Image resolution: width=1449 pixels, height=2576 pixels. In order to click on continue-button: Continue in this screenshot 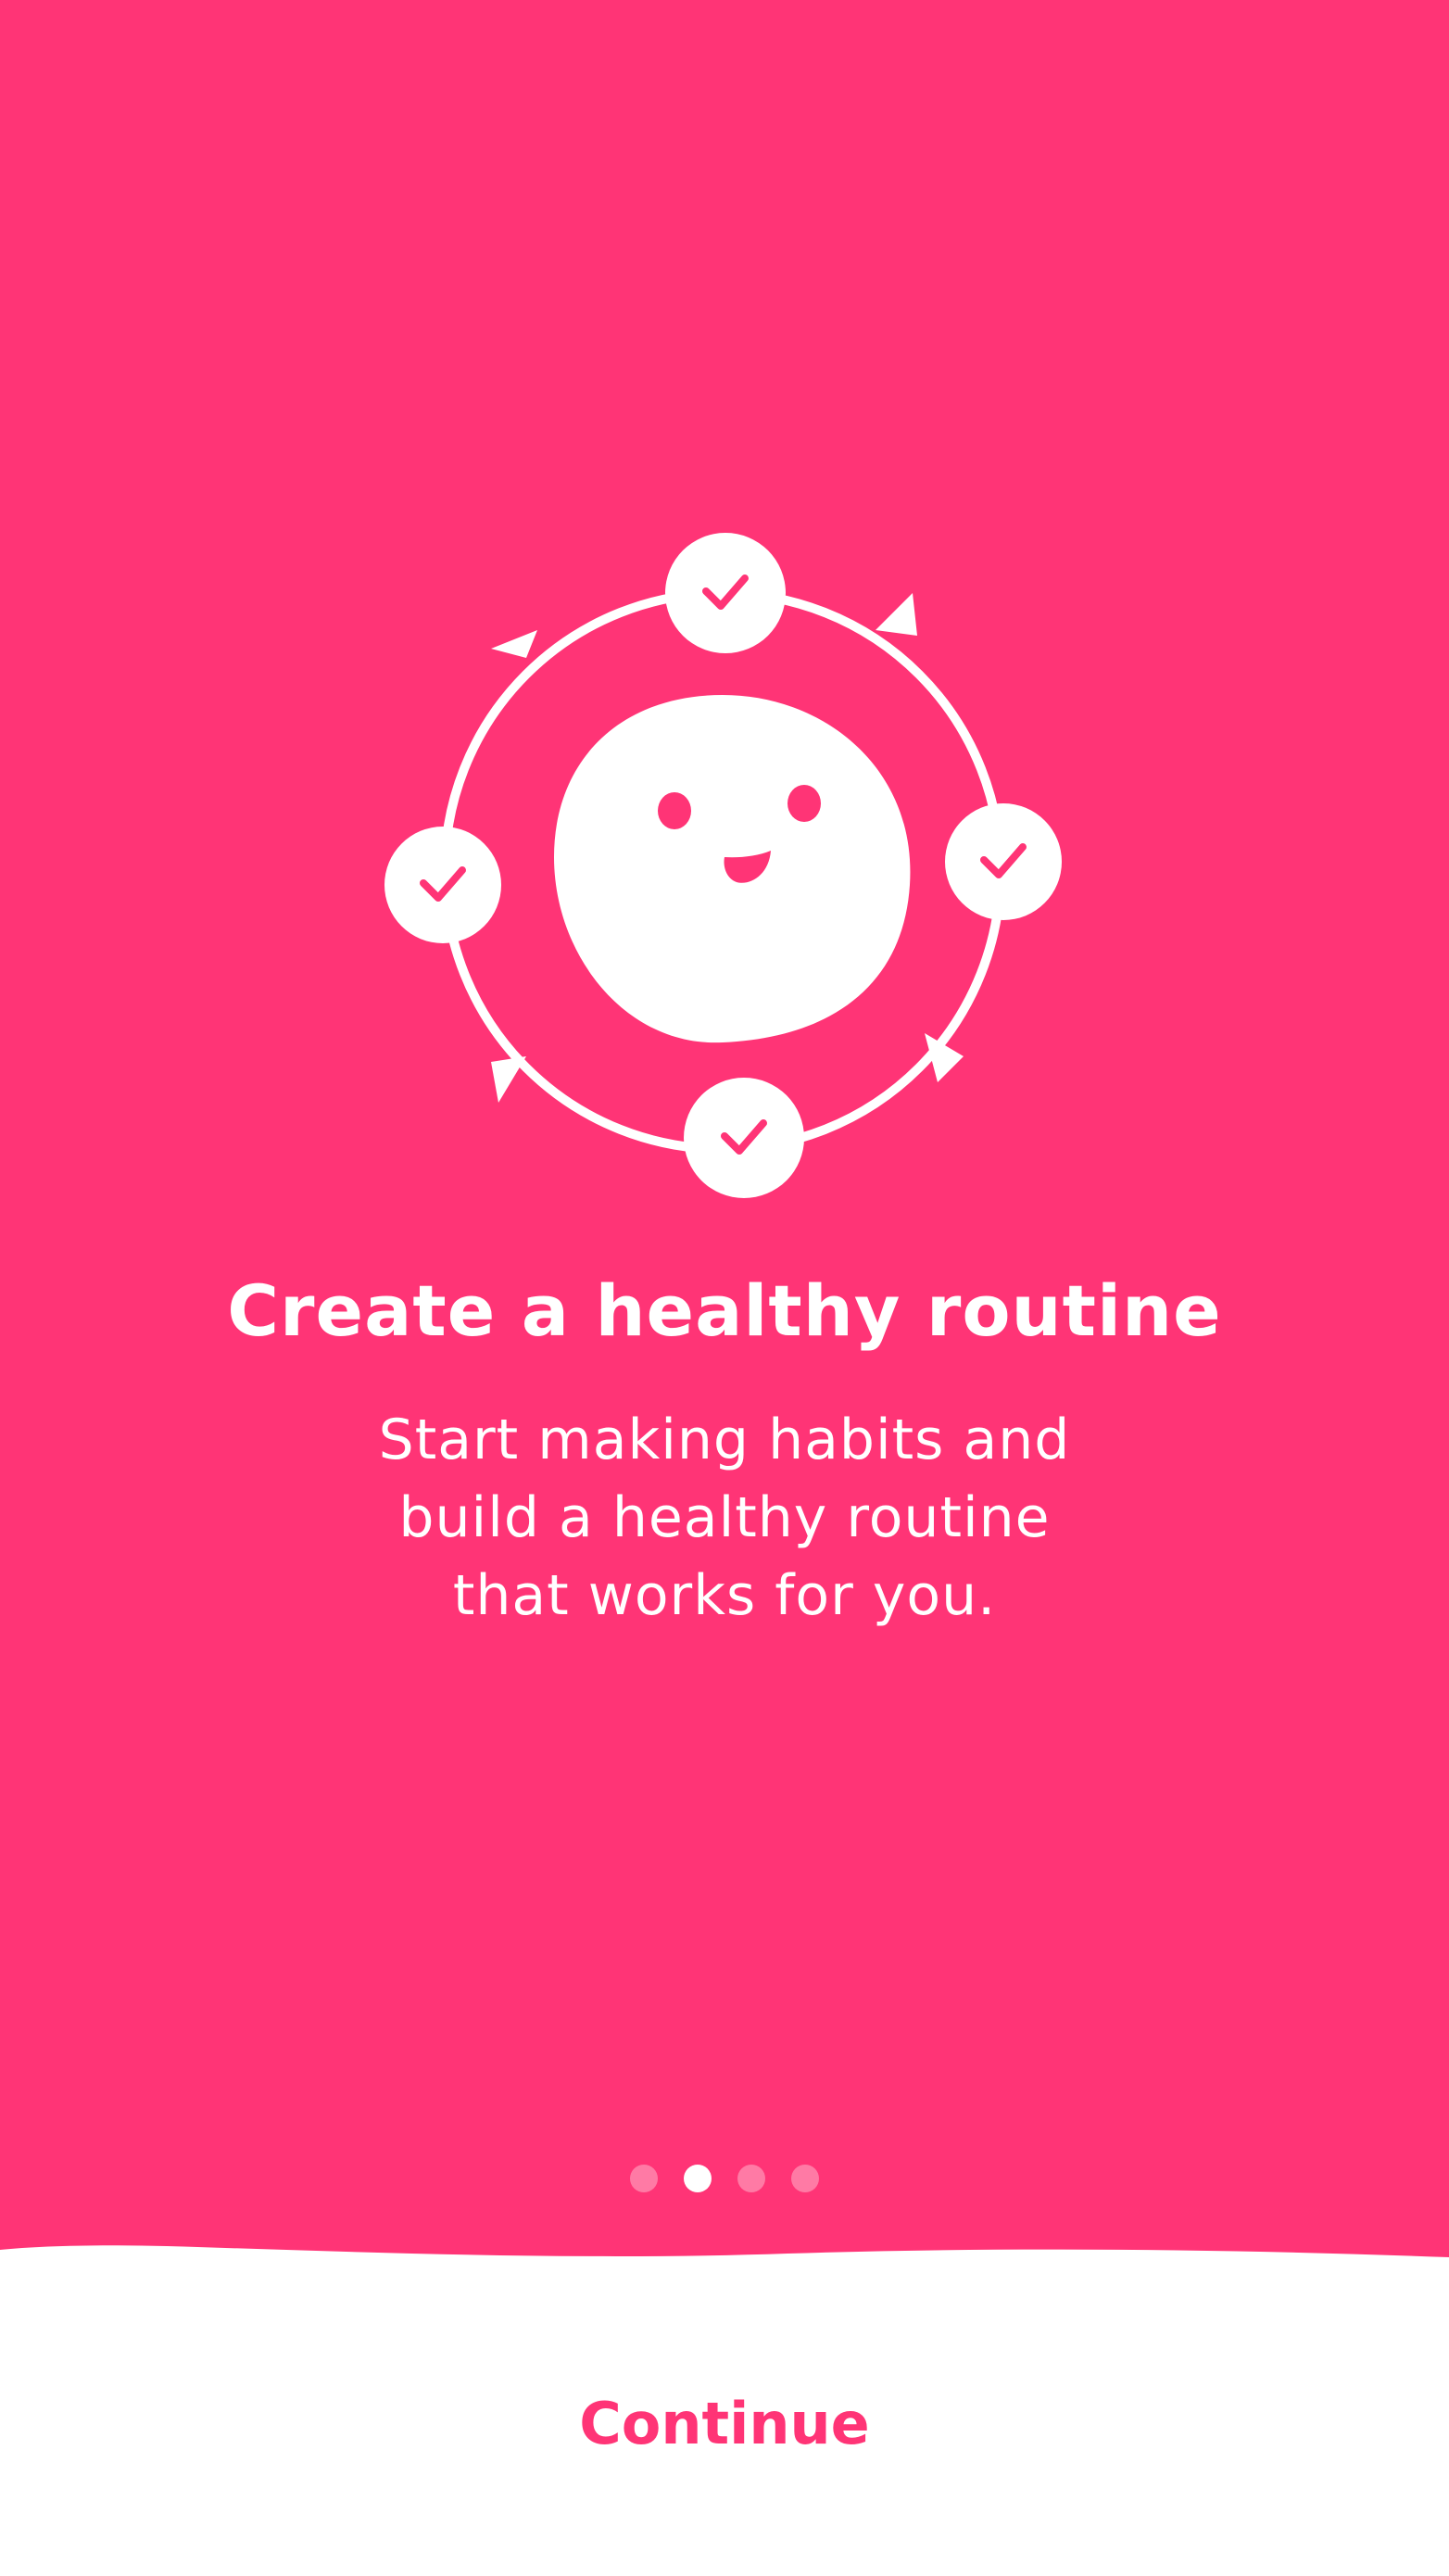, I will do `click(724, 2423)`.